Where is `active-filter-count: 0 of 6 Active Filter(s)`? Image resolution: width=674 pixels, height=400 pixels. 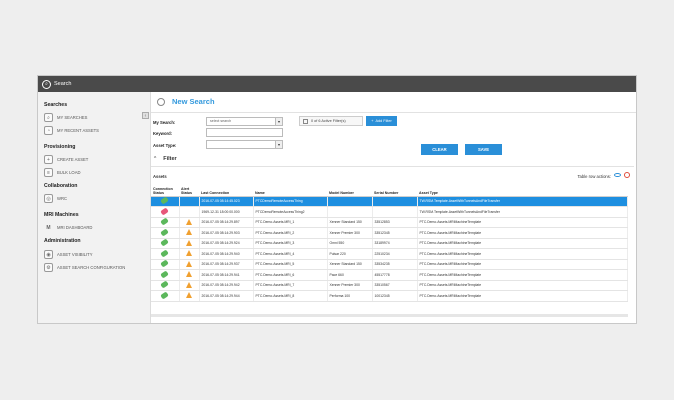 active-filter-count: 0 of 6 Active Filter(s) is located at coordinates (331, 121).